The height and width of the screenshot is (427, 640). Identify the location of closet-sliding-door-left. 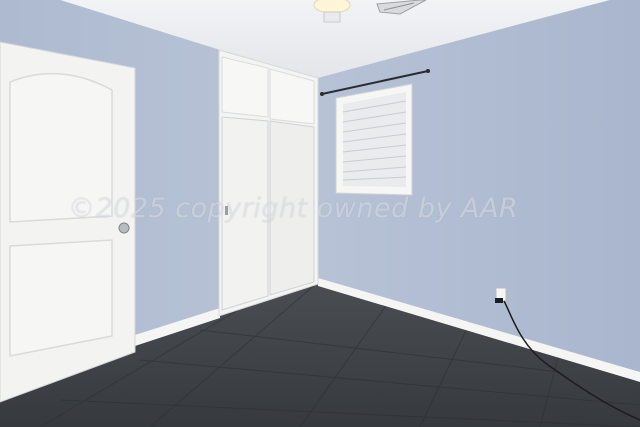
(245, 213).